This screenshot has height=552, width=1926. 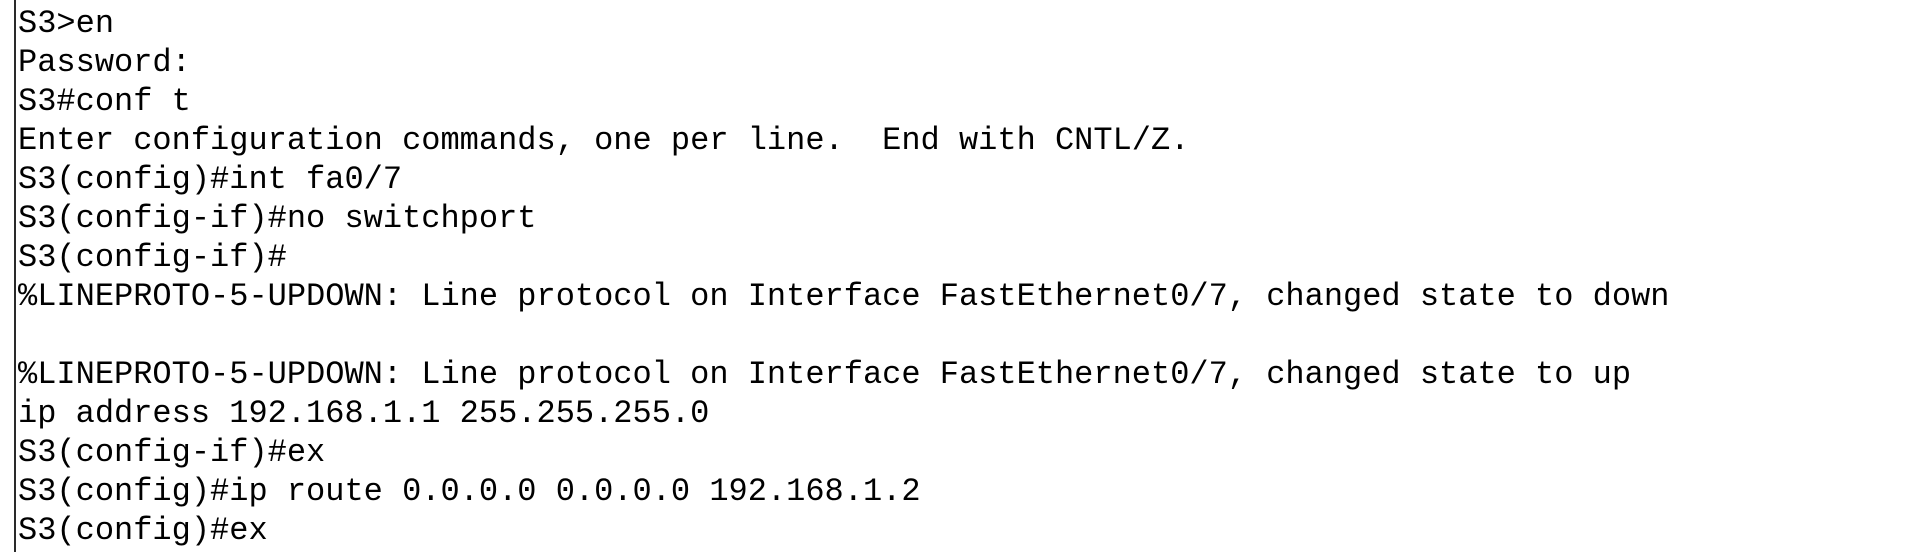 I want to click on terminal-line: S3(config-if)#ex, so click(x=172, y=452).